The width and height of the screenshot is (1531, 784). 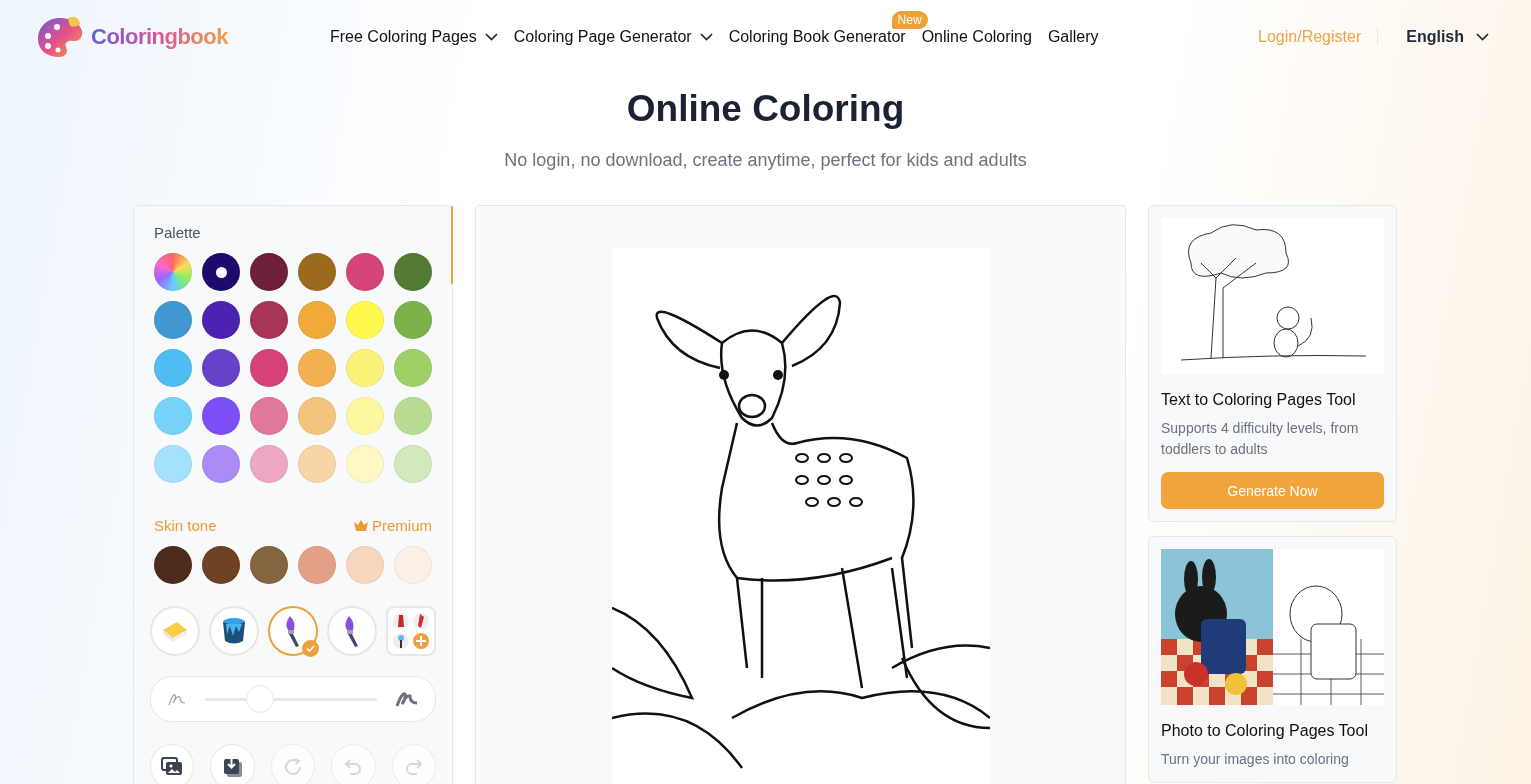 What do you see at coordinates (452, 245) in the screenshot?
I see `scrollbar-thumb` at bounding box center [452, 245].